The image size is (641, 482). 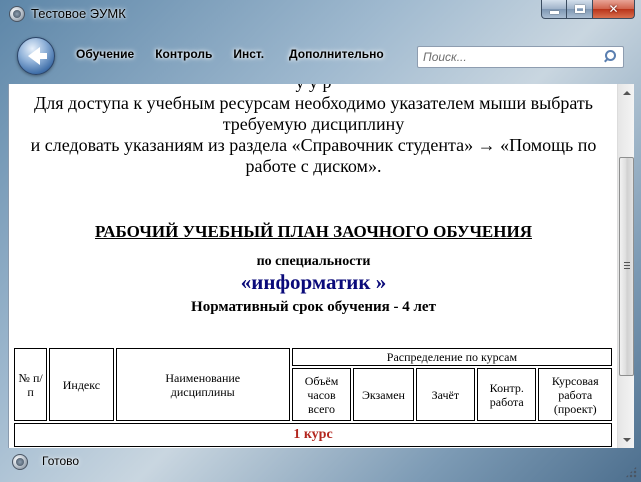 I want to click on header-exam: Экзамен, so click(x=383, y=394).